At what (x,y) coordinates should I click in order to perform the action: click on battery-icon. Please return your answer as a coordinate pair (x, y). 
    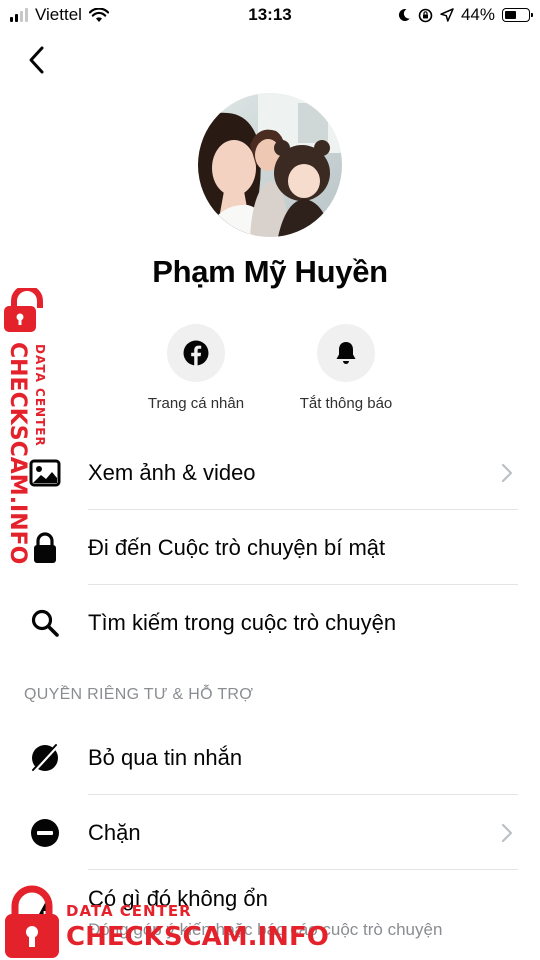
    Looking at the image, I should click on (517, 15).